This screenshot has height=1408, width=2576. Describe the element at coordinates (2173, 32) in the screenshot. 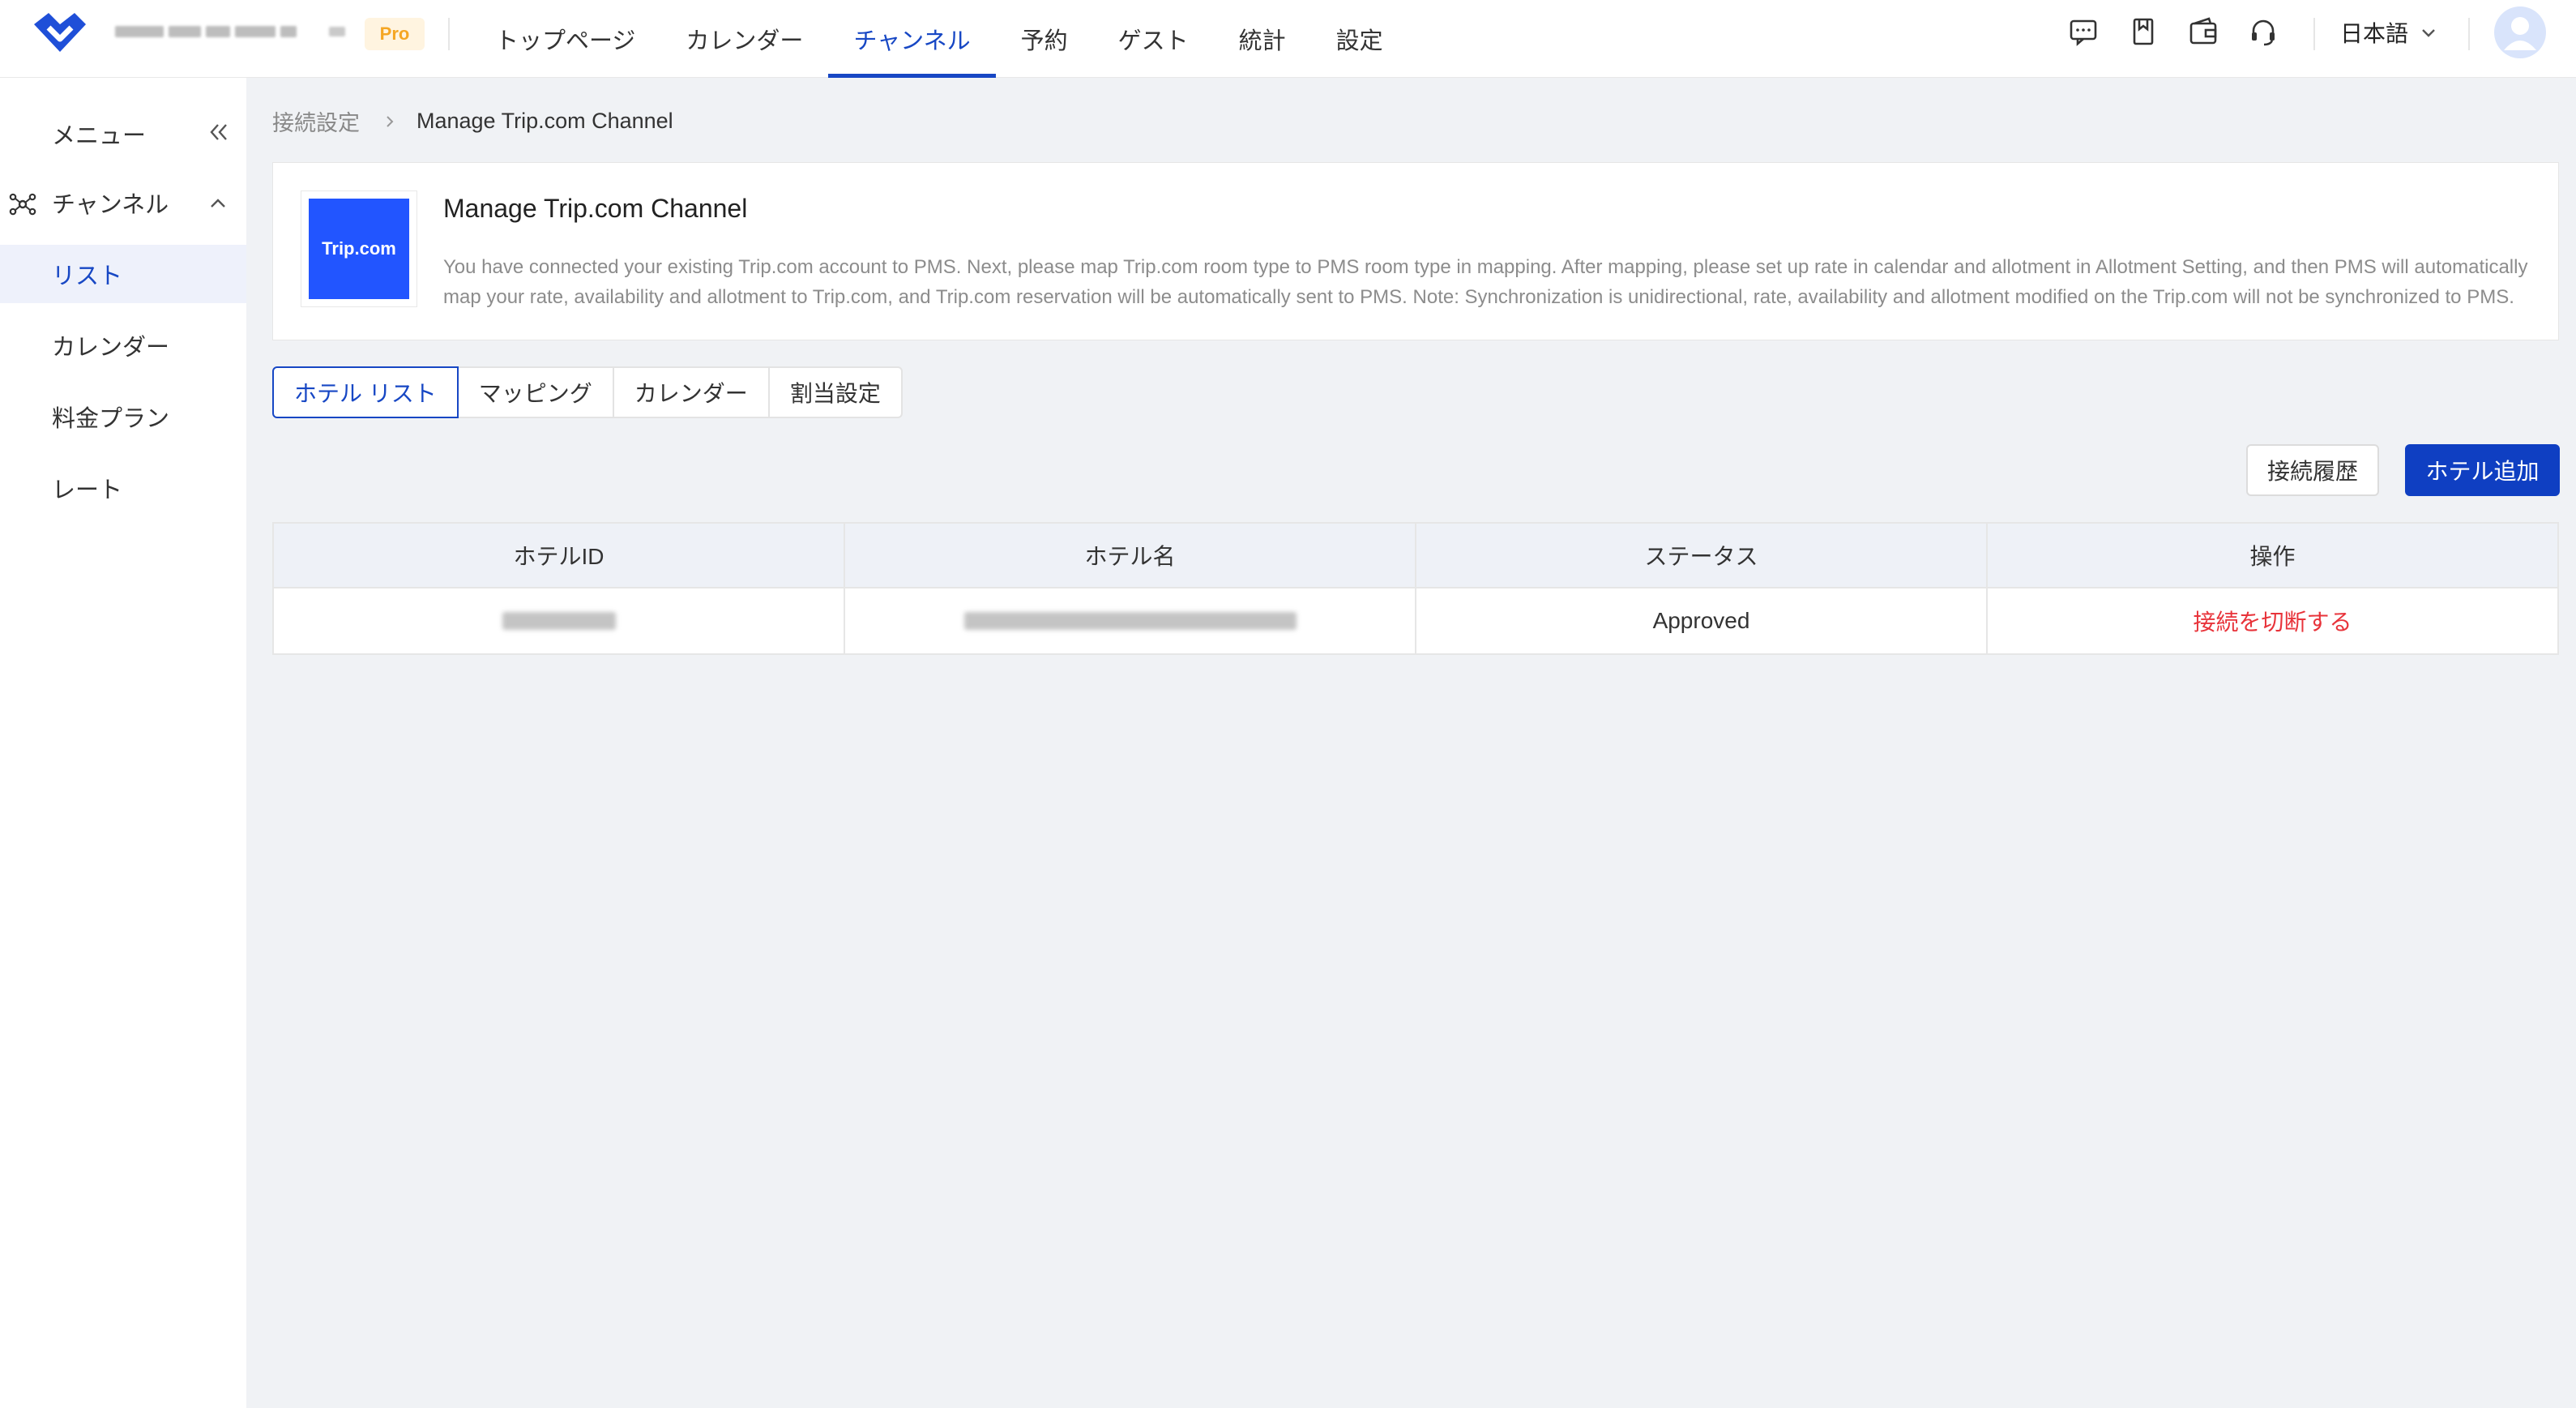

I see `toolbar-icons` at that location.